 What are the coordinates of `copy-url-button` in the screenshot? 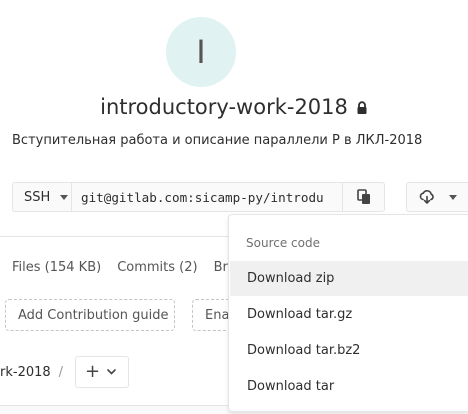 It's located at (364, 197).